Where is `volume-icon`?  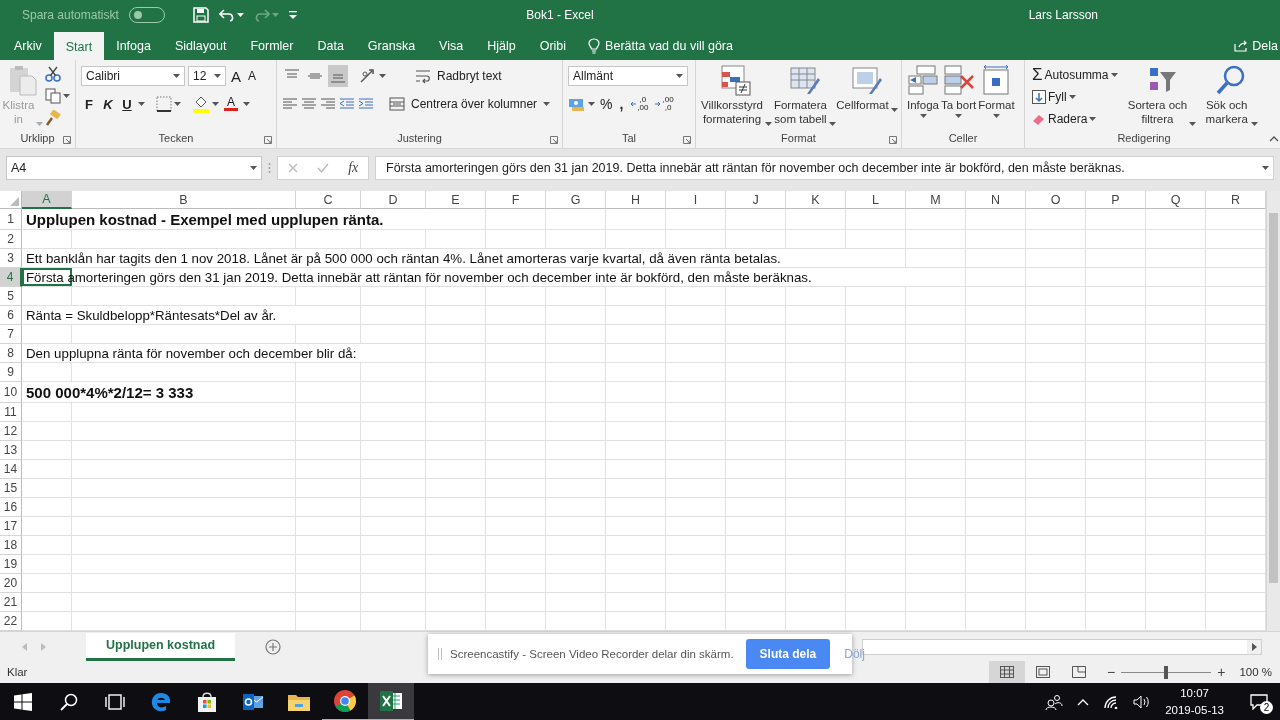
volume-icon is located at coordinates (1142, 702).